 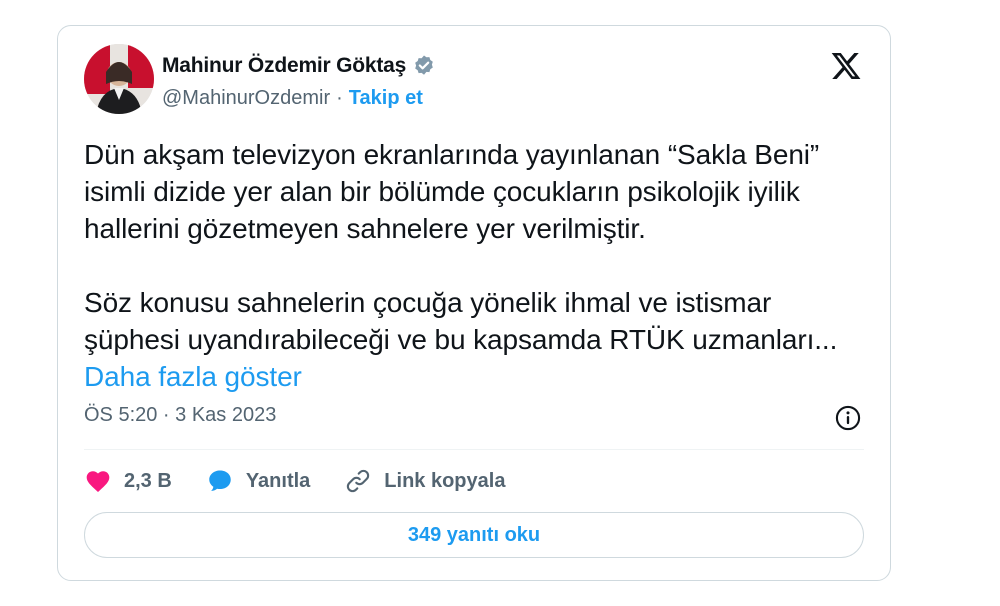 I want to click on author-handle: @MahinurOzdemir, so click(x=246, y=98).